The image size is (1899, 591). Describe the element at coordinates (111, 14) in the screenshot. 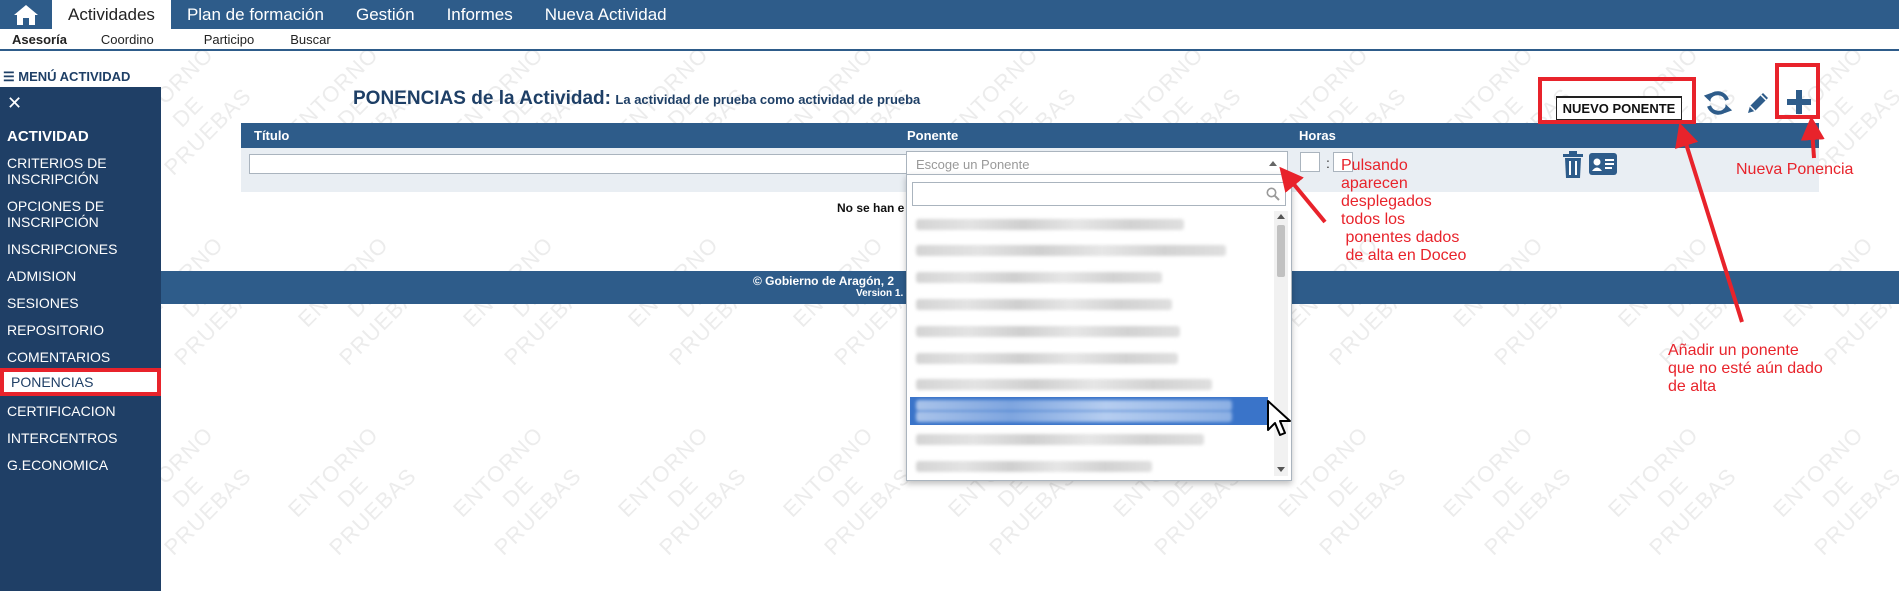

I see `nav-item-actividades: Actividades` at that location.